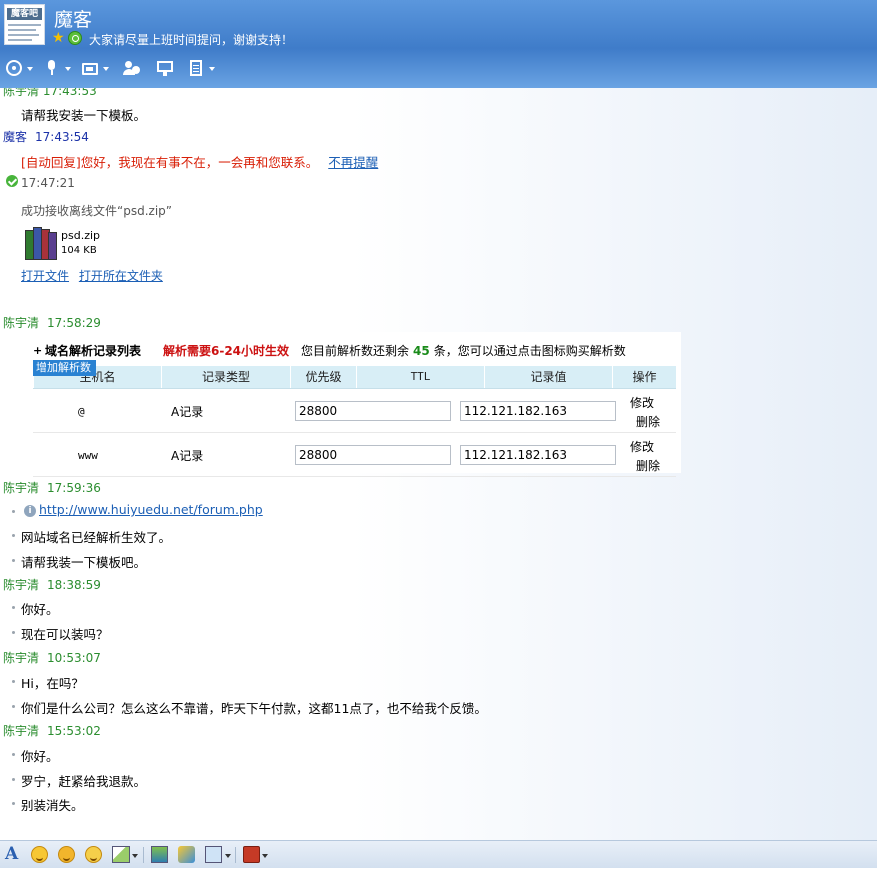 This screenshot has width=877, height=885. I want to click on message-header: 陈宇清 18:38:59, so click(52, 584).